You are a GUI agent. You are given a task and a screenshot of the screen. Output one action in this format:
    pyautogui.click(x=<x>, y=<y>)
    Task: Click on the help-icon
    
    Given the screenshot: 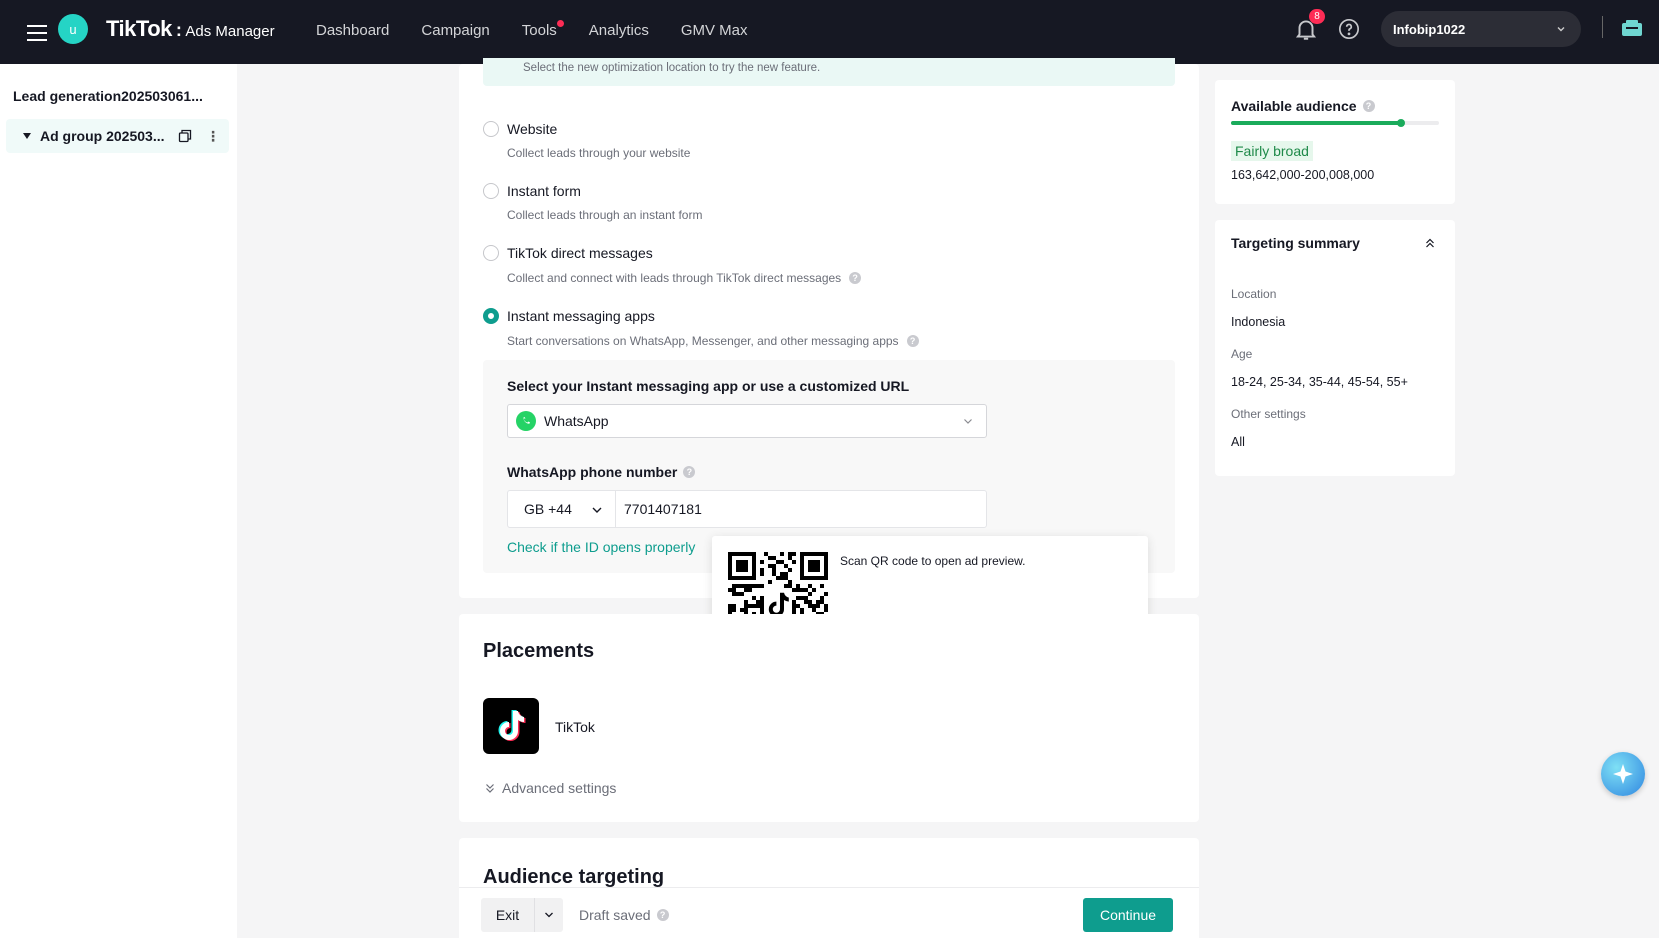 What is the action you would take?
    pyautogui.click(x=1349, y=29)
    